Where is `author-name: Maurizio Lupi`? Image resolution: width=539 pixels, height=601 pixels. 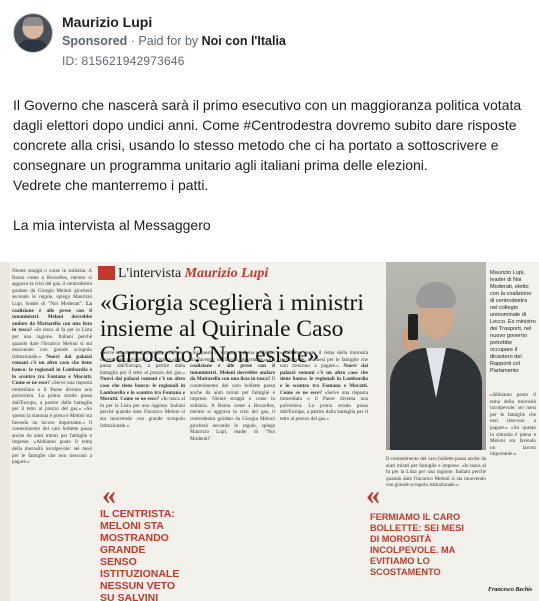
author-name: Maurizio Lupi is located at coordinates (107, 22).